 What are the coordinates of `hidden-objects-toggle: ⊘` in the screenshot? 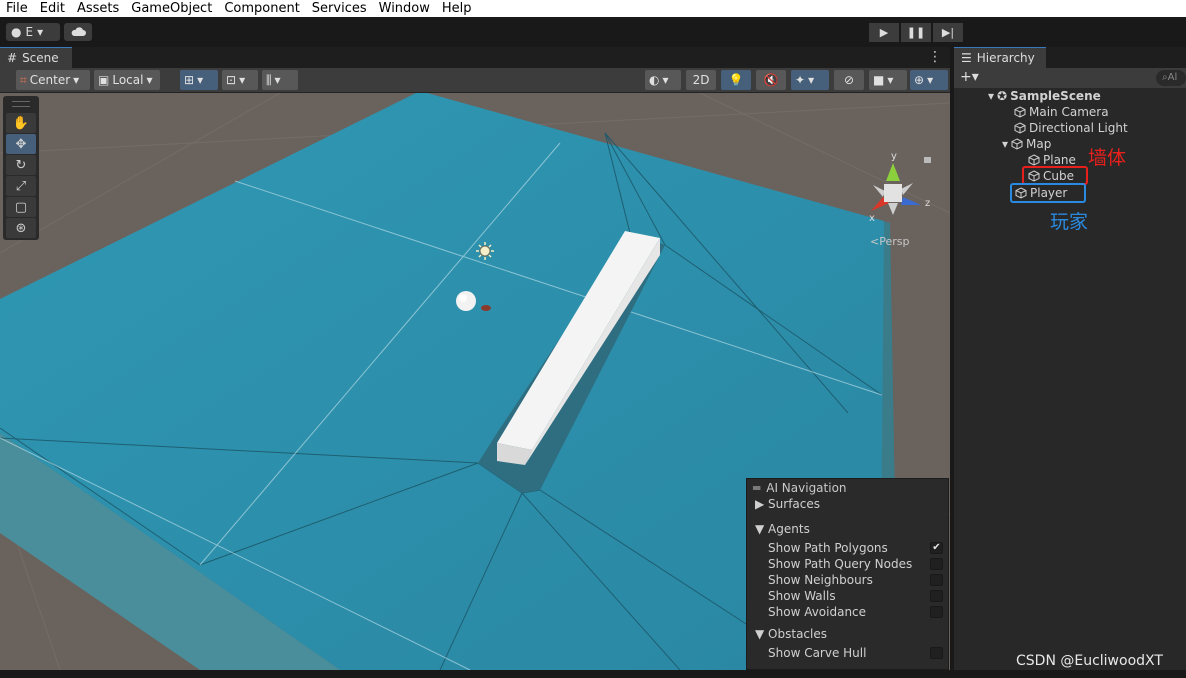 It's located at (849, 80).